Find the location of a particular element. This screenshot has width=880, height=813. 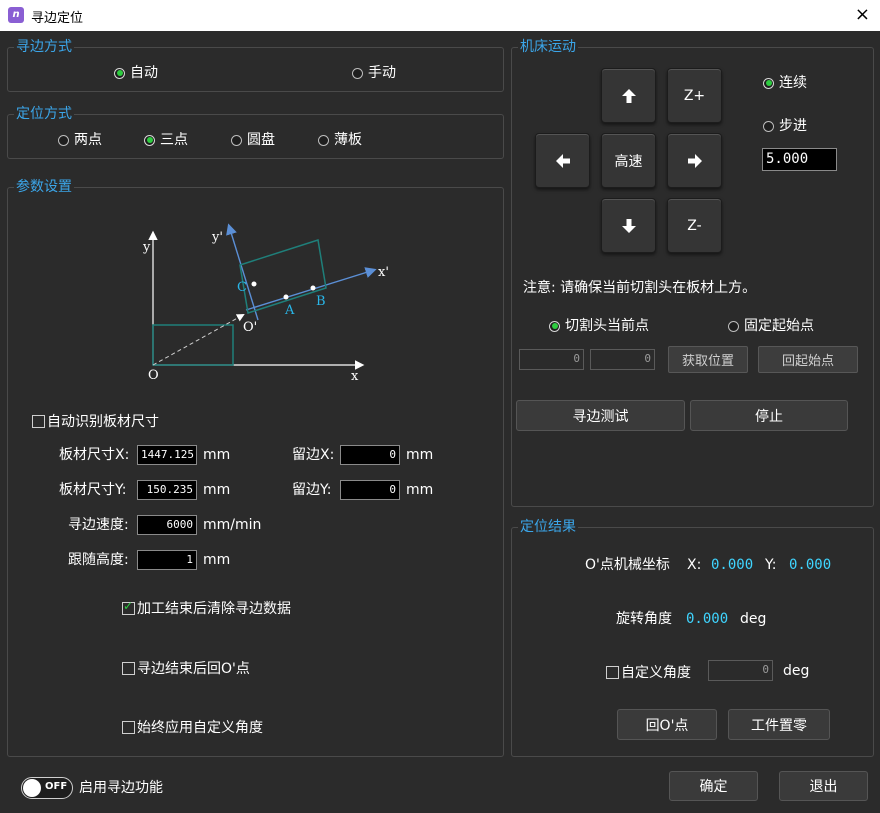

auto-size-checkbox-box is located at coordinates (38, 421).